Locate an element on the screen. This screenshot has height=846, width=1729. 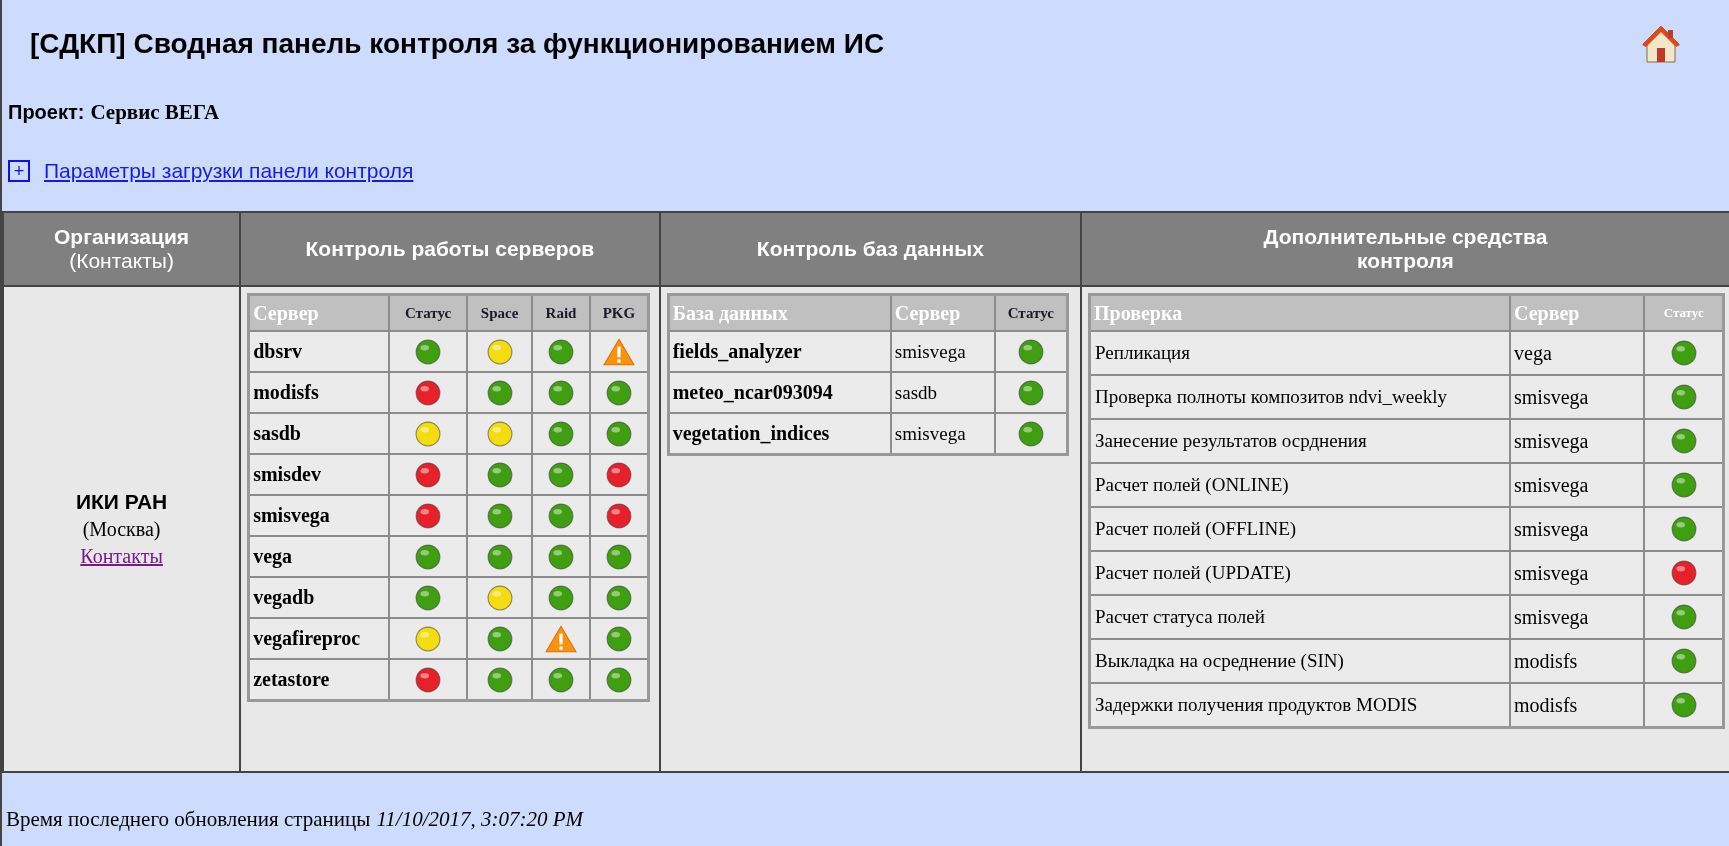
organization-city: (Москва) is located at coordinates (121, 529).